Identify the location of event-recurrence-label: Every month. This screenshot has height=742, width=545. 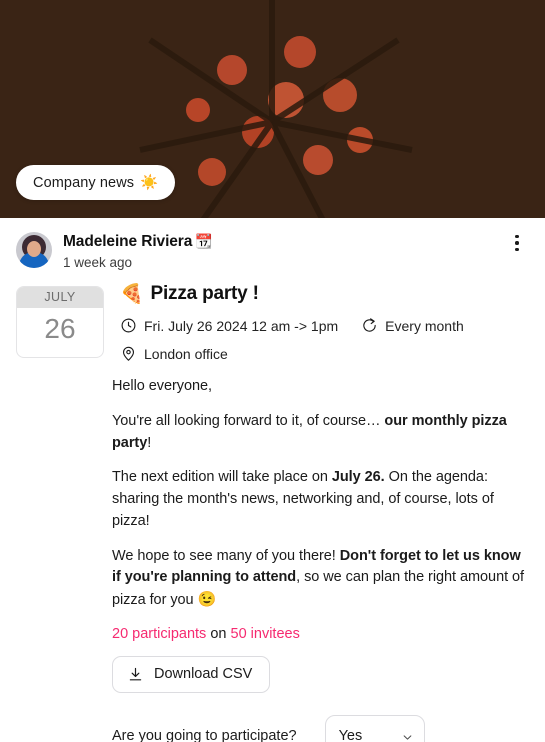
(424, 325).